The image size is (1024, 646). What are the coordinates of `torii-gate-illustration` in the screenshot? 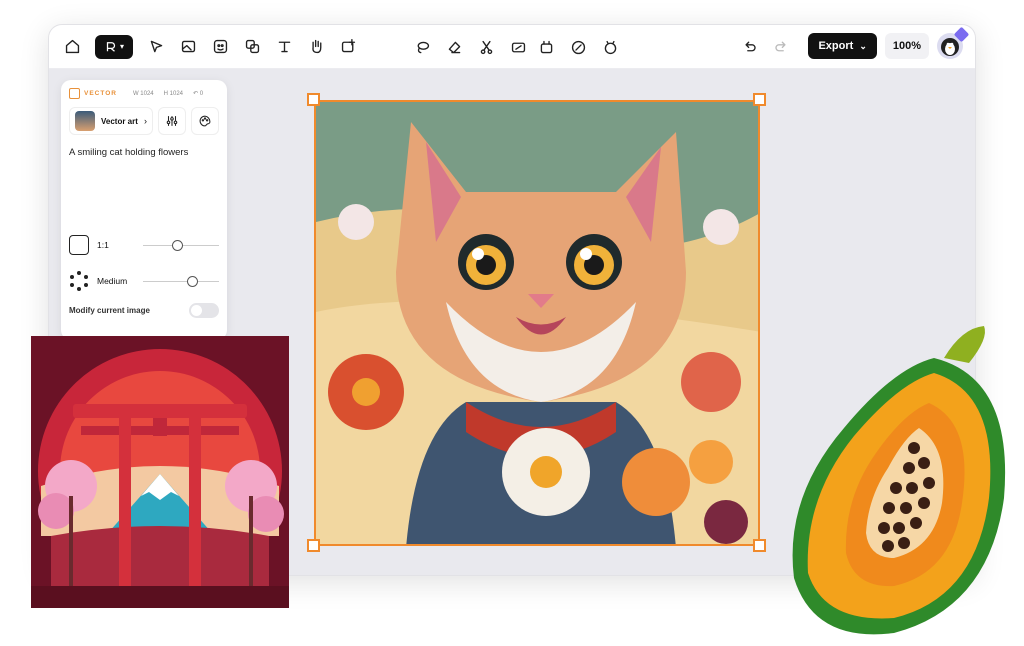 It's located at (160, 472).